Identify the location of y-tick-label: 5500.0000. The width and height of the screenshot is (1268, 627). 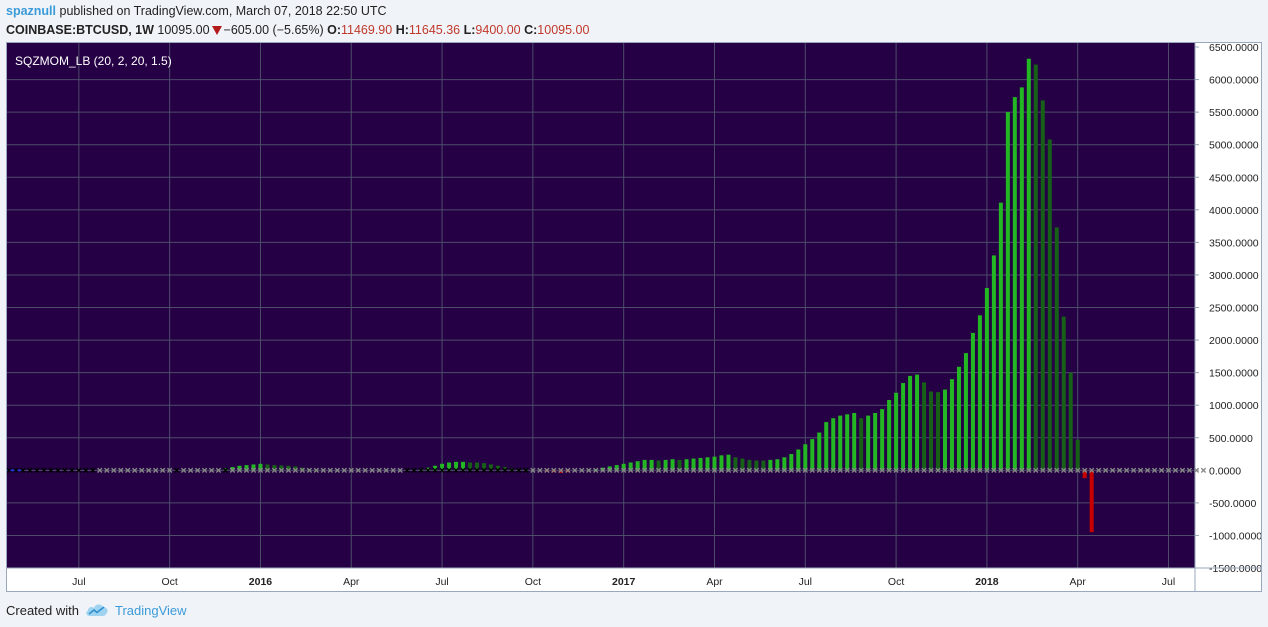
(1234, 113).